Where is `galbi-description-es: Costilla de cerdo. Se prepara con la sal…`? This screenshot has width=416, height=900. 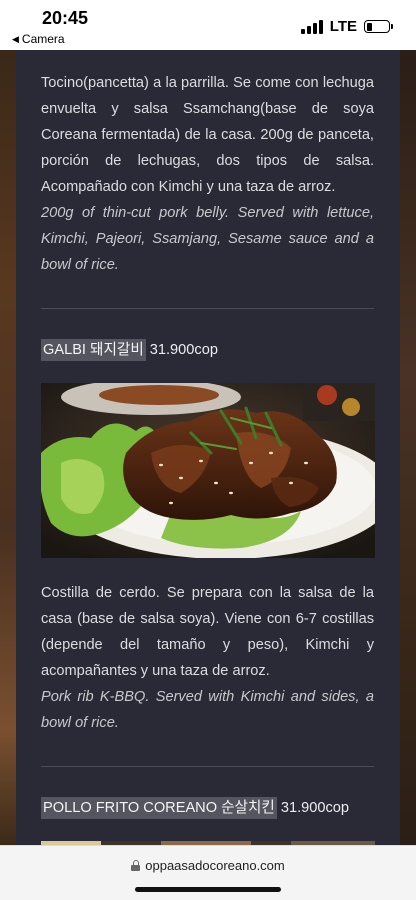 galbi-description-es: Costilla de cerdo. Se prepara con la sal… is located at coordinates (207, 632).